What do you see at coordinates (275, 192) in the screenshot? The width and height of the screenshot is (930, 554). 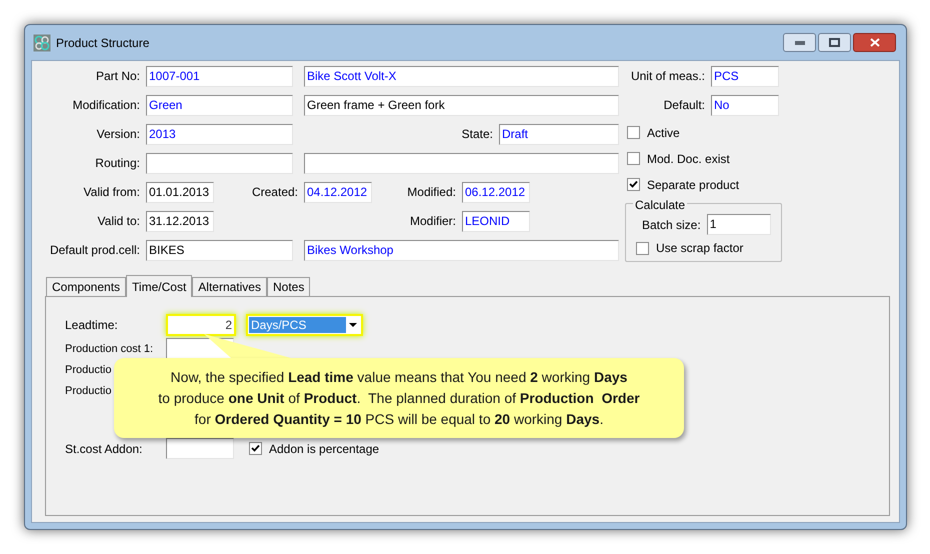 I see `field-label: Created:` at bounding box center [275, 192].